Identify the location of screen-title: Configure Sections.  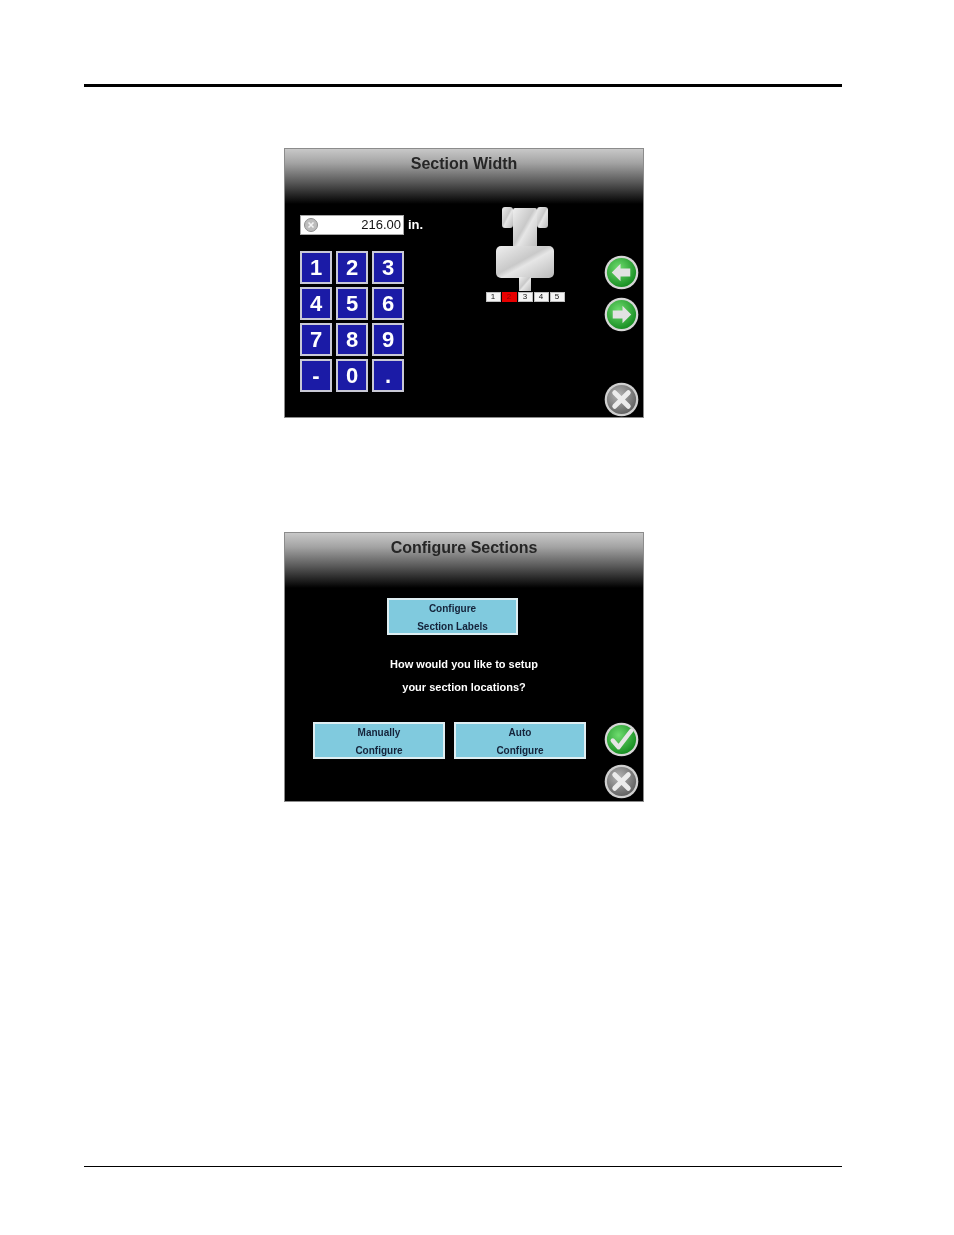
(464, 548).